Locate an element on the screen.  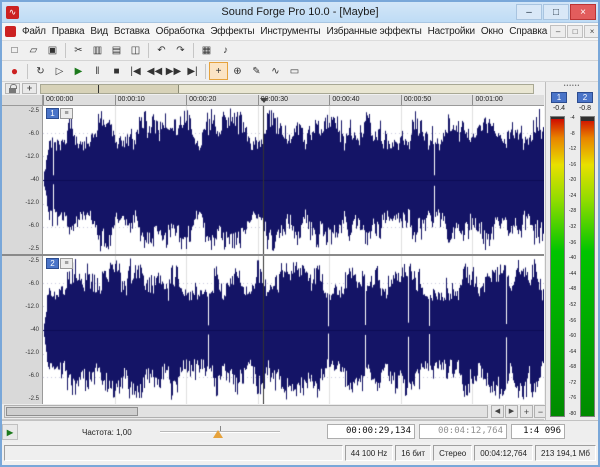
menu-options: Настройки is located at coordinates (451, 31).